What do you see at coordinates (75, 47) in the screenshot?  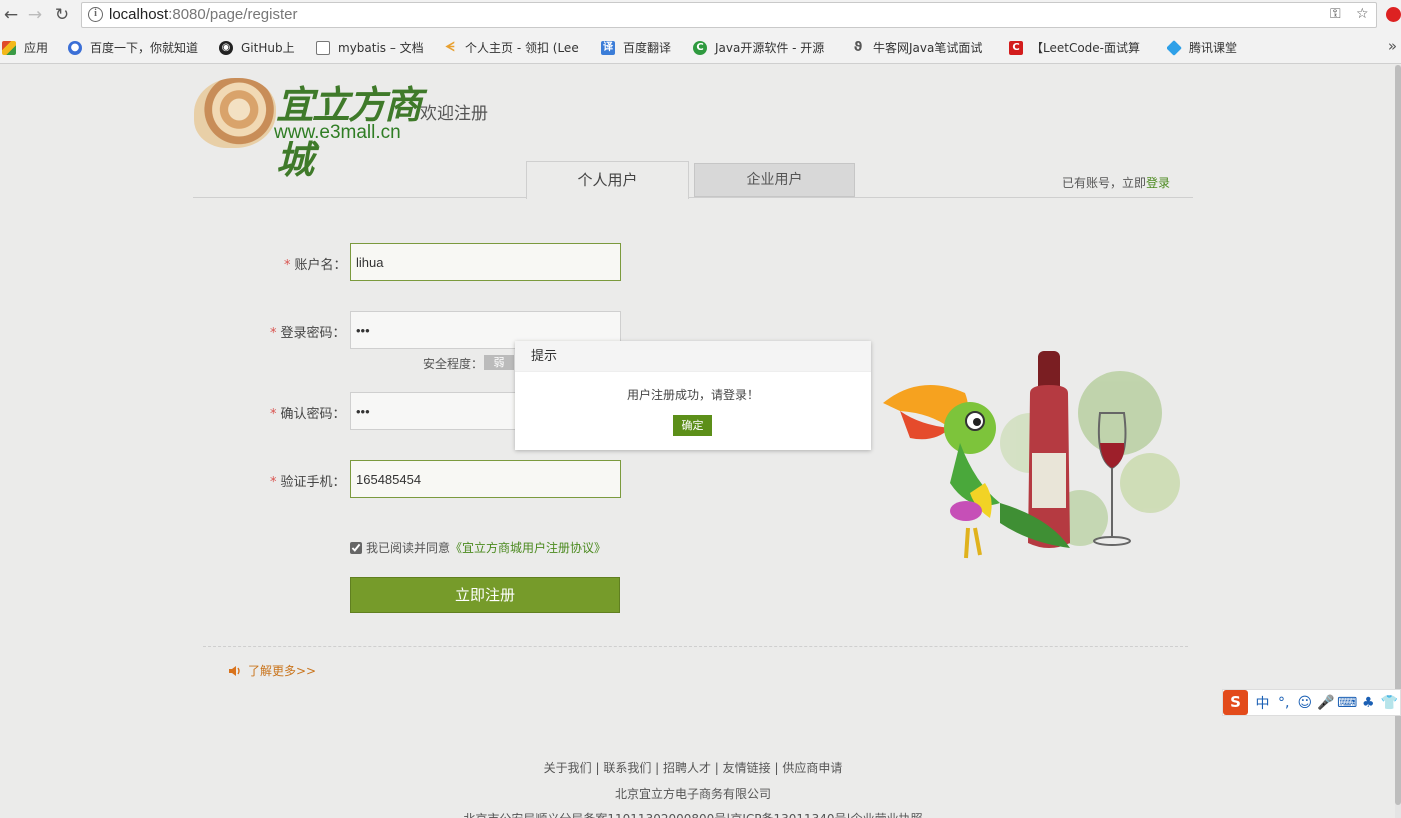 I see `baidu-paw-icon: ●` at bounding box center [75, 47].